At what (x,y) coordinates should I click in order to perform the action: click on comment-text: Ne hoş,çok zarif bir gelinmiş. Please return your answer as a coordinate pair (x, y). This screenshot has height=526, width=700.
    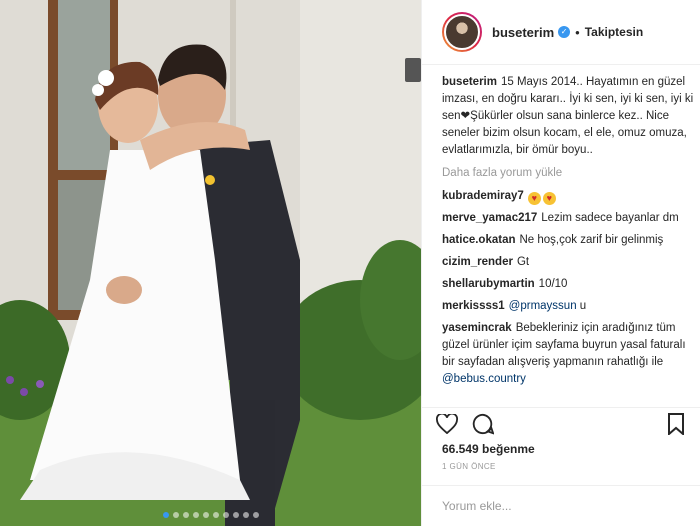
    Looking at the image, I should click on (591, 240).